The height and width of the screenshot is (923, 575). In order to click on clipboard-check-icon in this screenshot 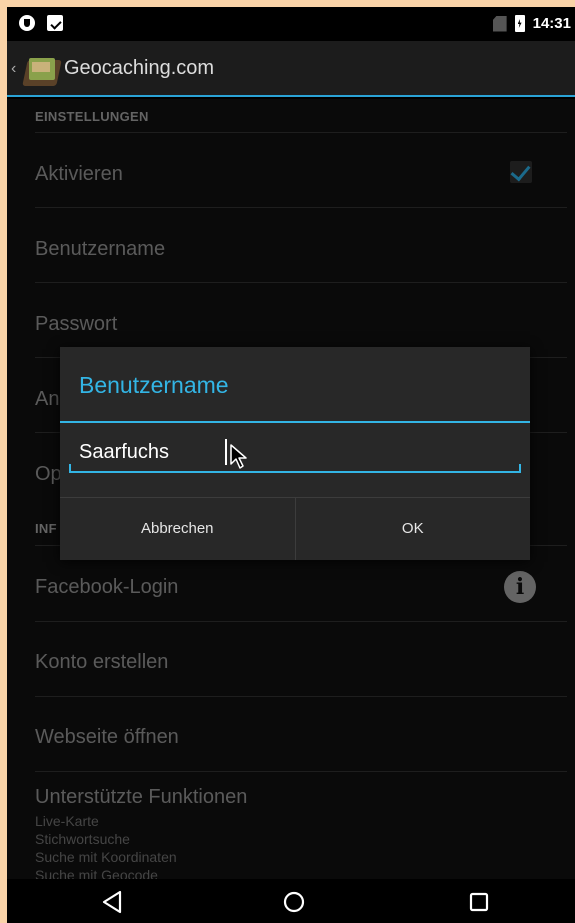, I will do `click(55, 23)`.